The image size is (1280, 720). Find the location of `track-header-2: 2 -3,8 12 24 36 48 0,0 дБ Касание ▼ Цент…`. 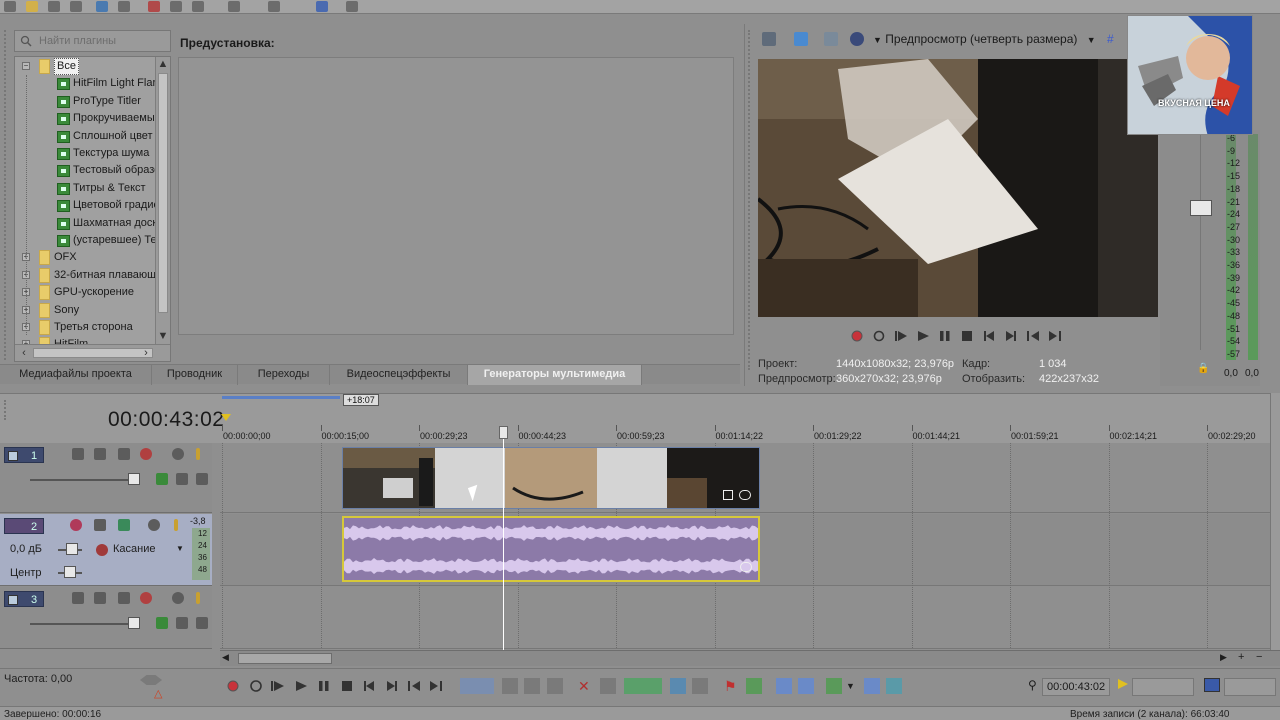

track-header-2: 2 -3,8 12 24 36 48 0,0 дБ Касание ▼ Цент… is located at coordinates (106, 550).